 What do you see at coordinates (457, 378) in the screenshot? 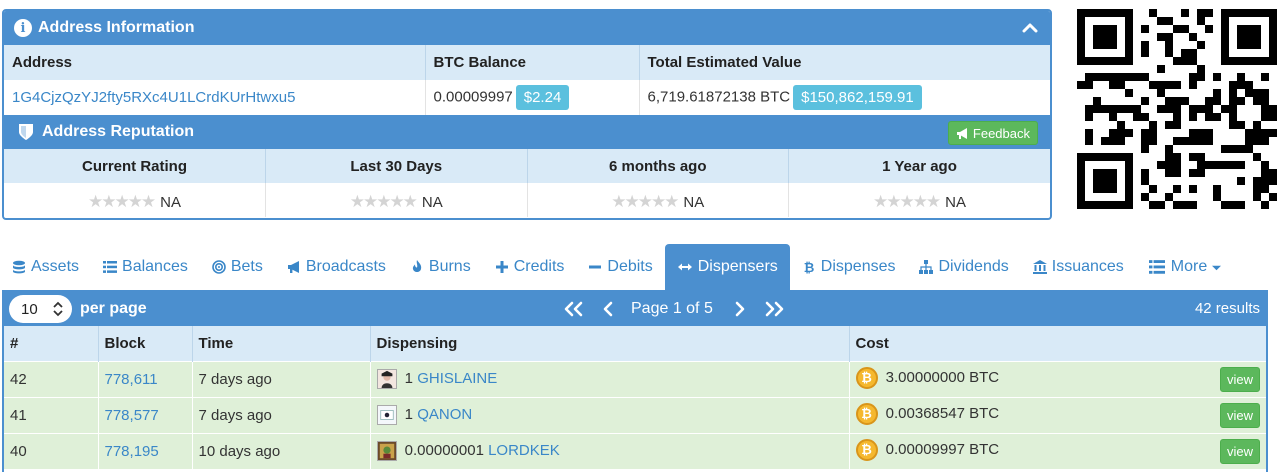
I see `asset-link: GHISLAINE` at bounding box center [457, 378].